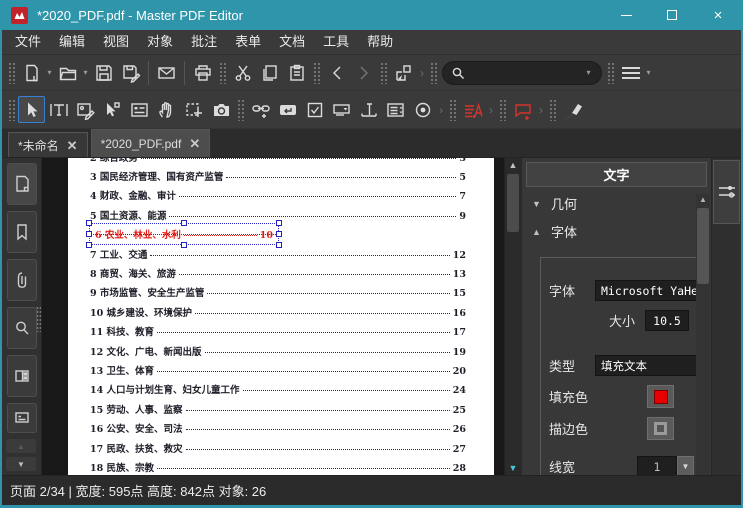 This screenshot has width=743, height=508. What do you see at coordinates (38, 319) in the screenshot?
I see `sidebar-splitter` at bounding box center [38, 319].